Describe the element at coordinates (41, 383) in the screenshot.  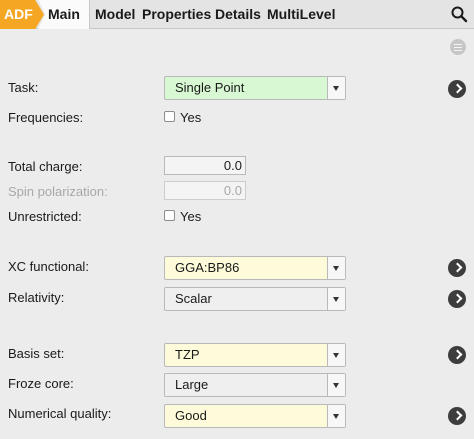
I see `froze-core-label: Froze core:` at that location.